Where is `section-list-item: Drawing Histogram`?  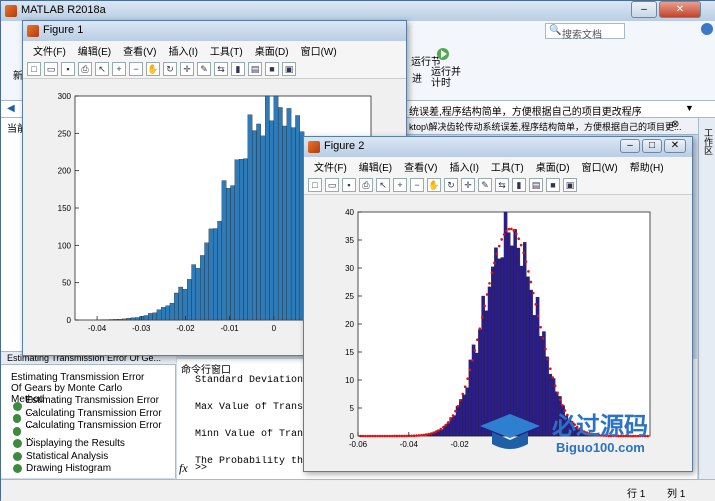 section-list-item: Drawing Histogram is located at coordinates (88, 469).